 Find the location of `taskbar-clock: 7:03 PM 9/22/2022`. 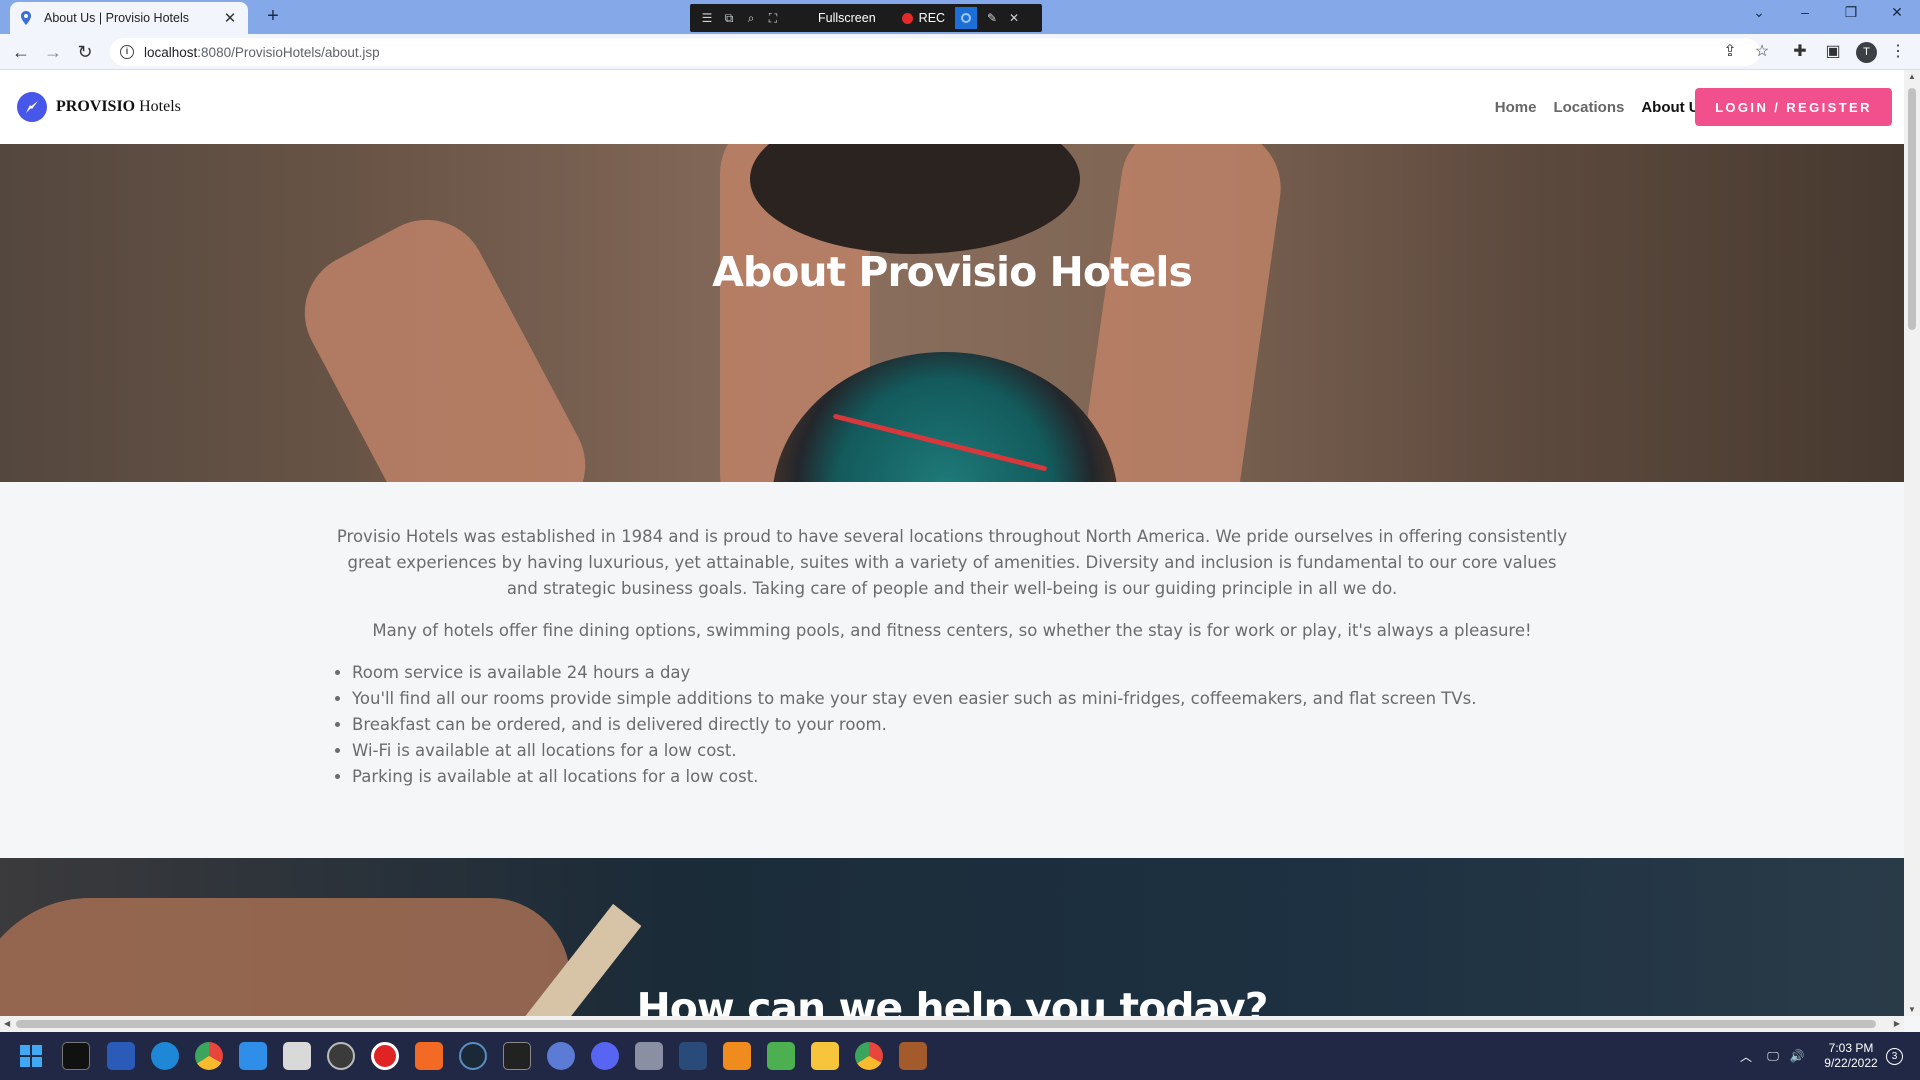

taskbar-clock: 7:03 PM 9/22/2022 is located at coordinates (1851, 1056).